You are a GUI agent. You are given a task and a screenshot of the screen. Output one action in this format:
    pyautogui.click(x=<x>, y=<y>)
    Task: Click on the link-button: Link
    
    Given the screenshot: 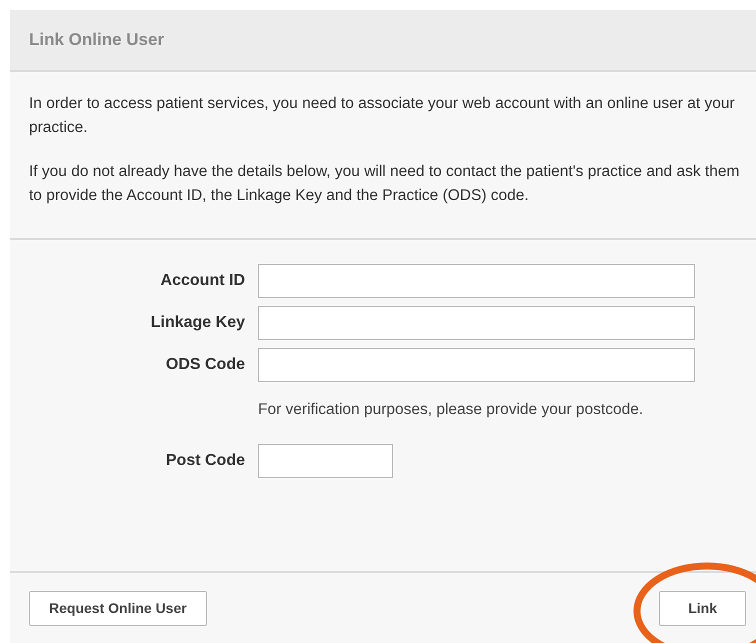 What is the action you would take?
    pyautogui.click(x=702, y=608)
    